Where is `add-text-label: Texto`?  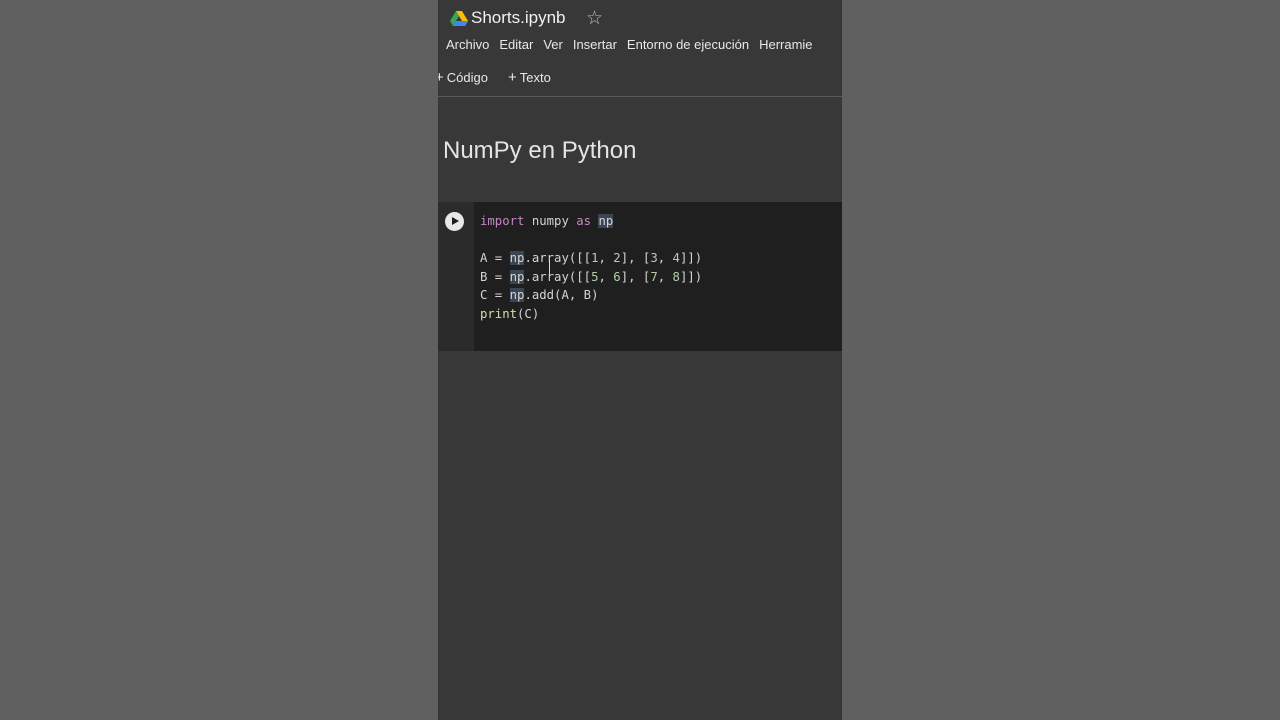
add-text-label: Texto is located at coordinates (535, 77).